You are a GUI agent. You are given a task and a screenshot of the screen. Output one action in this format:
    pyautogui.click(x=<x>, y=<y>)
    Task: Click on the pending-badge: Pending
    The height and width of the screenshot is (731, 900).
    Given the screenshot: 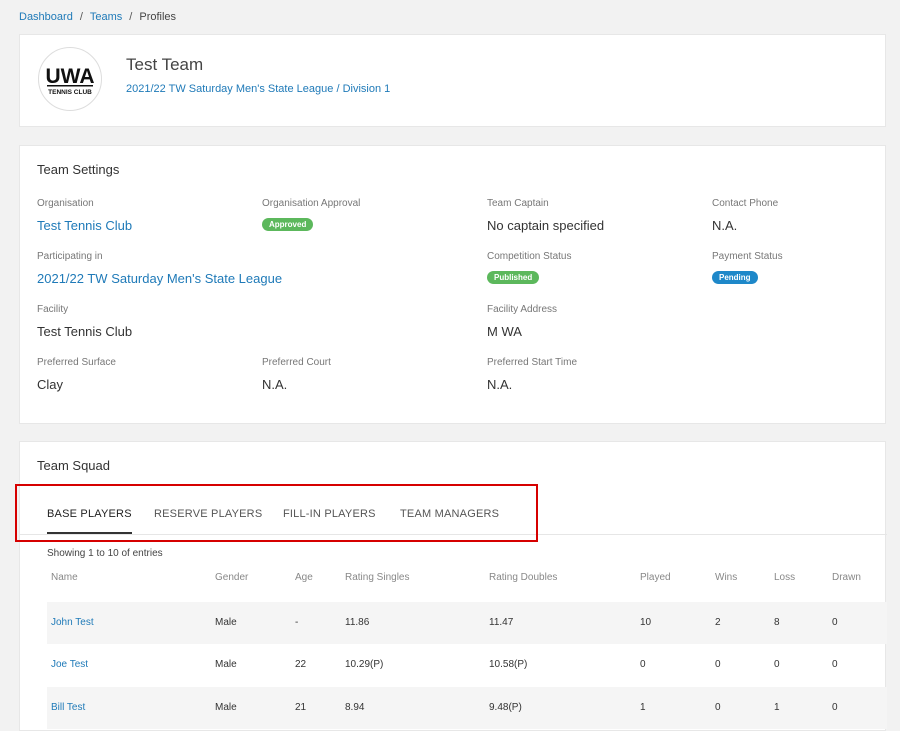 What is the action you would take?
    pyautogui.click(x=735, y=277)
    